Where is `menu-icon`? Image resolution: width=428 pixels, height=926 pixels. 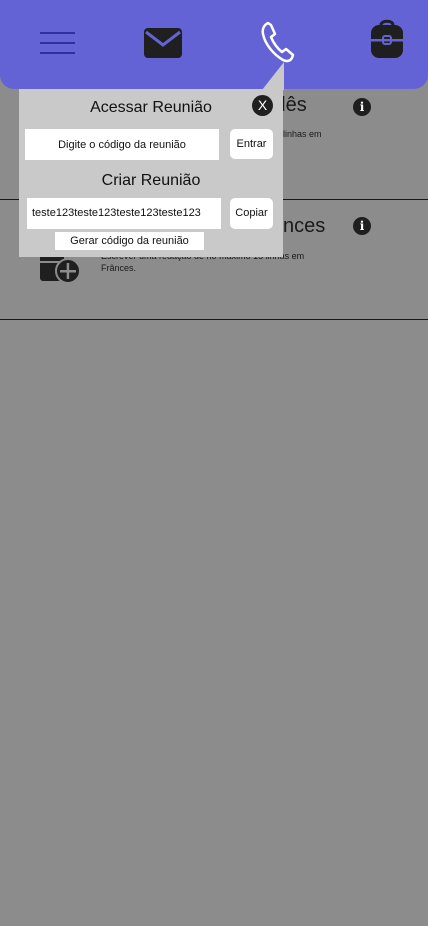 menu-icon is located at coordinates (58, 42).